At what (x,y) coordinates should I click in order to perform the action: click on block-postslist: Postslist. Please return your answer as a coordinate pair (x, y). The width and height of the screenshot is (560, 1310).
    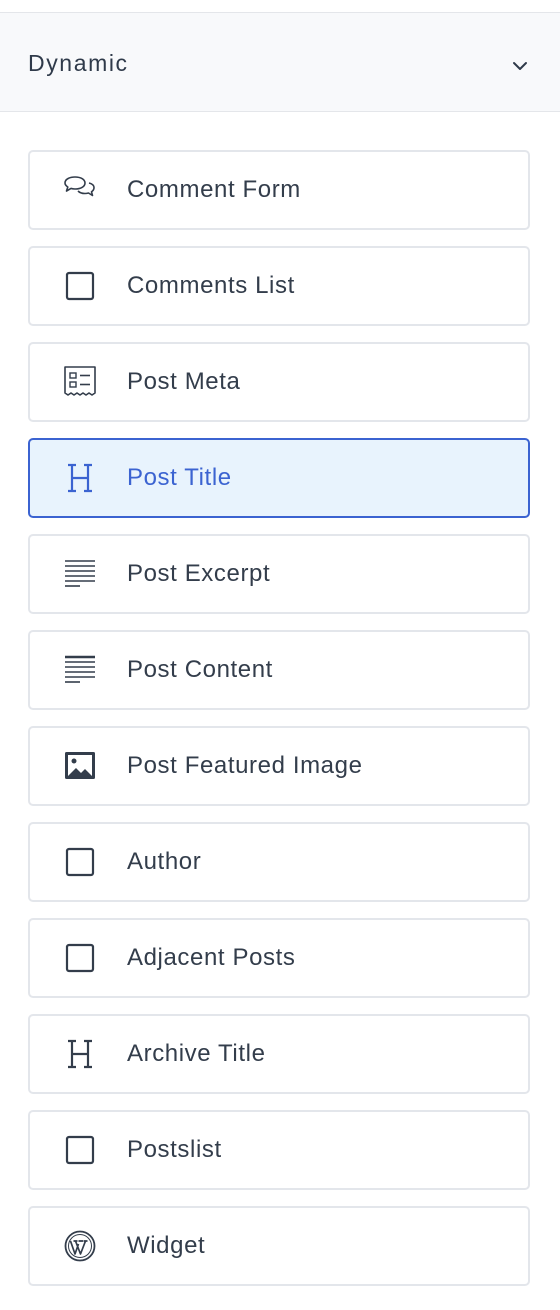
    Looking at the image, I should click on (279, 1150).